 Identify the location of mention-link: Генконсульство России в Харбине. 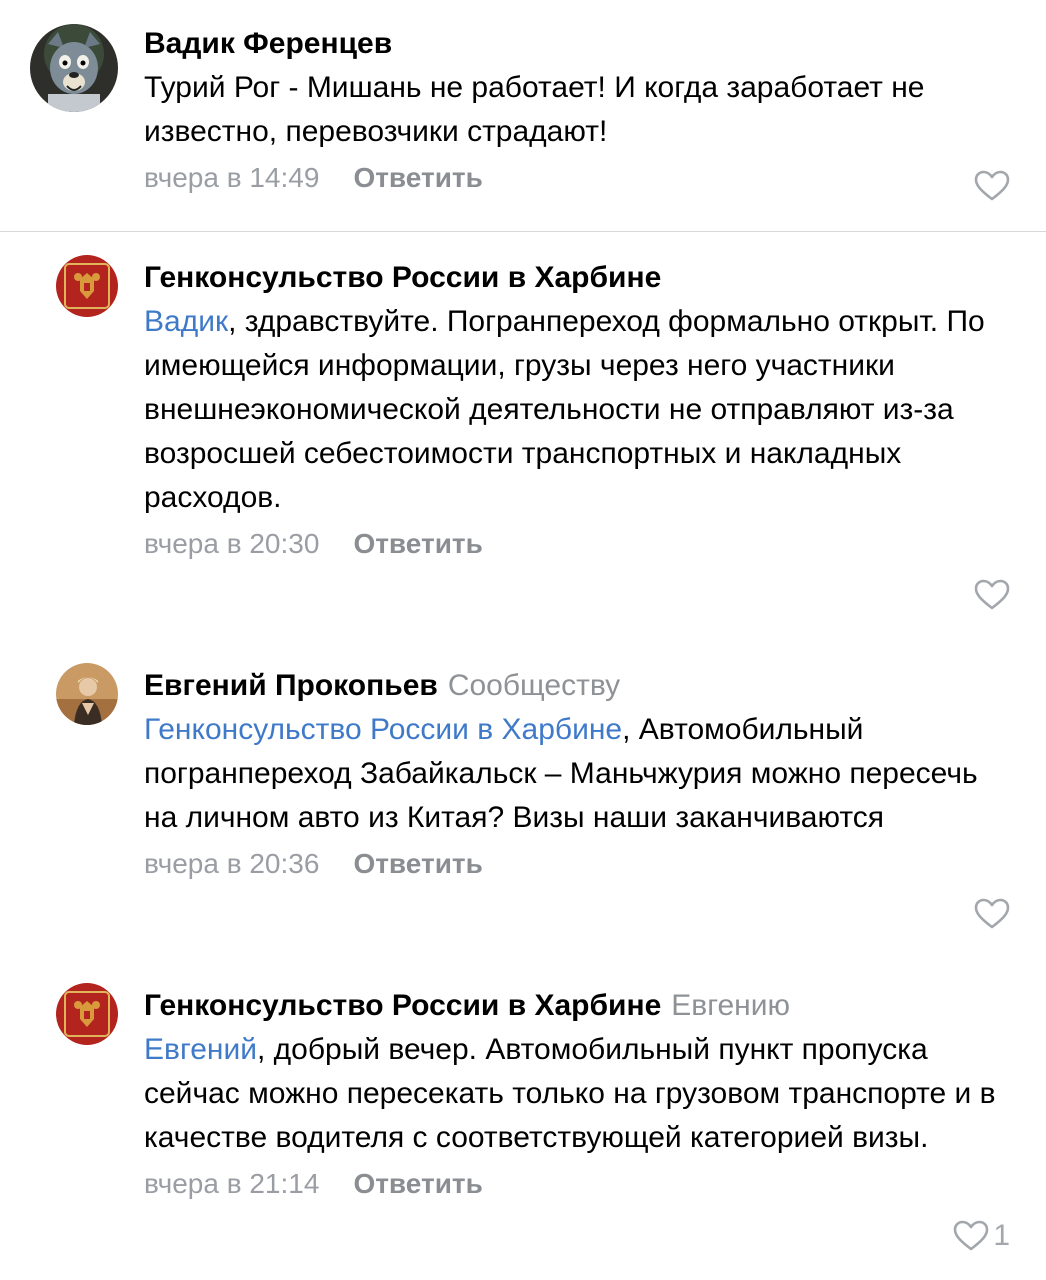
(383, 729).